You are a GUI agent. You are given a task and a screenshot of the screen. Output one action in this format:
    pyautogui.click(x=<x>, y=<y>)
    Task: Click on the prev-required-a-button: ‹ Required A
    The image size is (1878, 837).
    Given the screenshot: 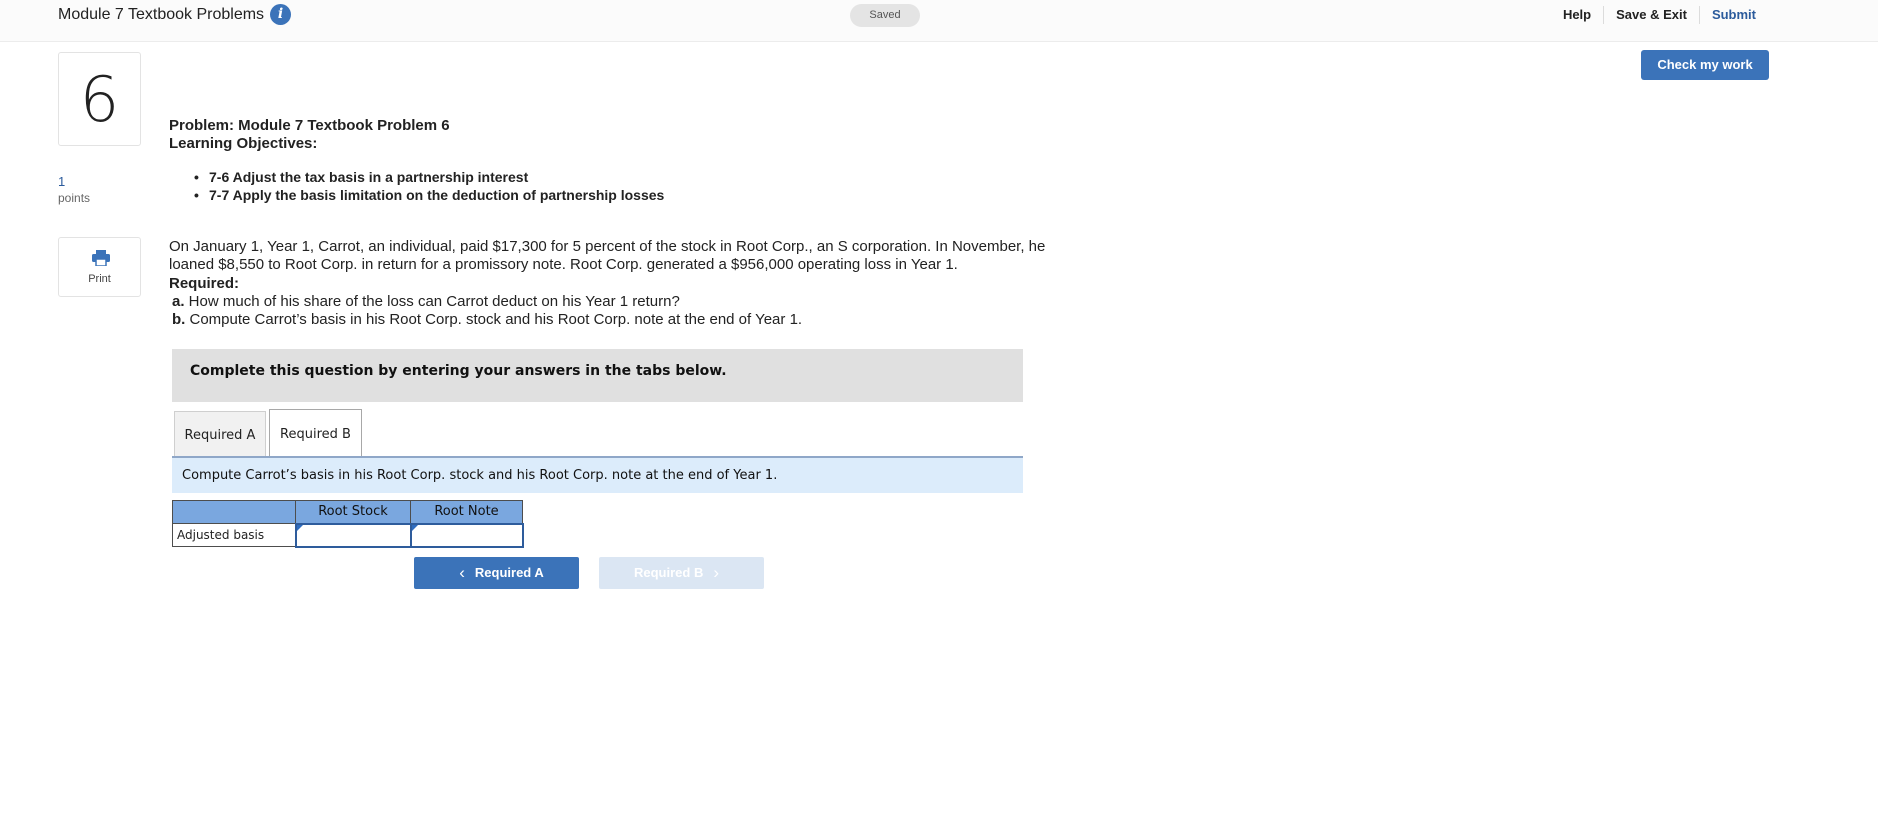 What is the action you would take?
    pyautogui.click(x=496, y=573)
    